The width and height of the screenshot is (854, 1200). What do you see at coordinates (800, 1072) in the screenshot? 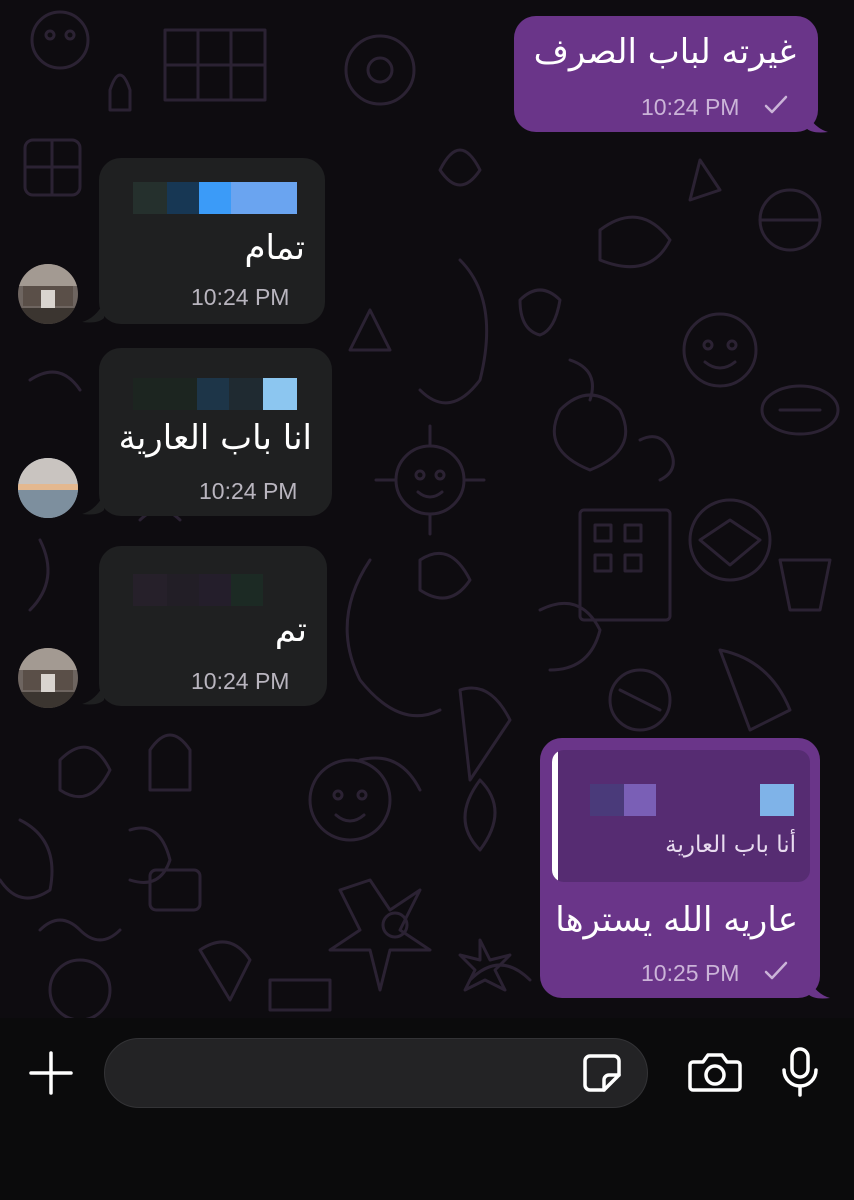
I see `microphone-icon` at bounding box center [800, 1072].